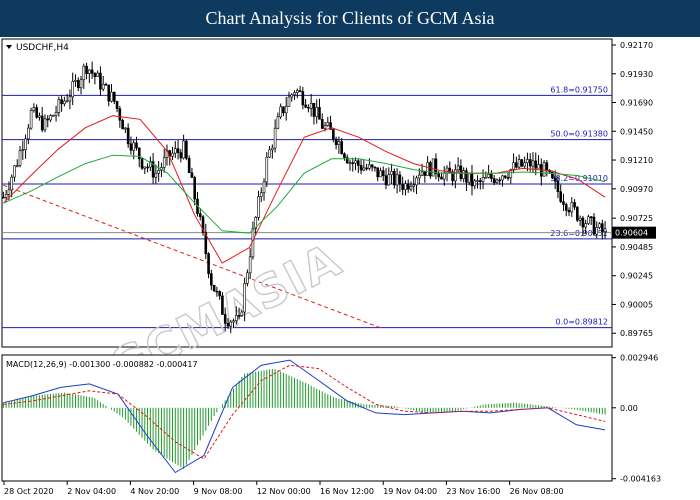 The width and height of the screenshot is (700, 500). What do you see at coordinates (284, 491) in the screenshot?
I see `x-axis-tick-label: 12 Nov 00:00` at bounding box center [284, 491].